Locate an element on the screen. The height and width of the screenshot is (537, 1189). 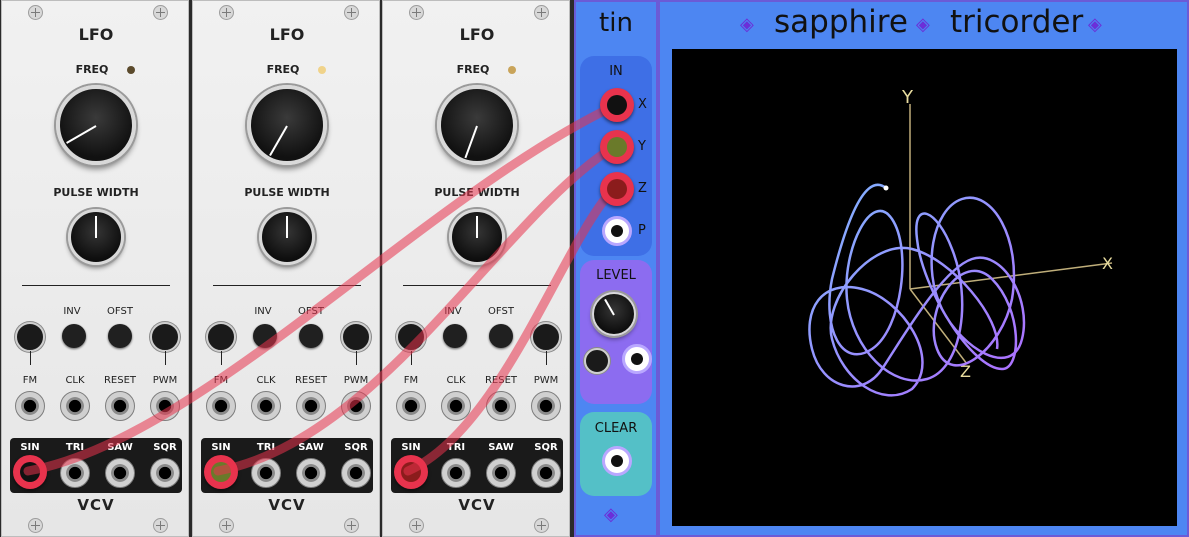
clear-label: CLEAR is located at coordinates (616, 428).